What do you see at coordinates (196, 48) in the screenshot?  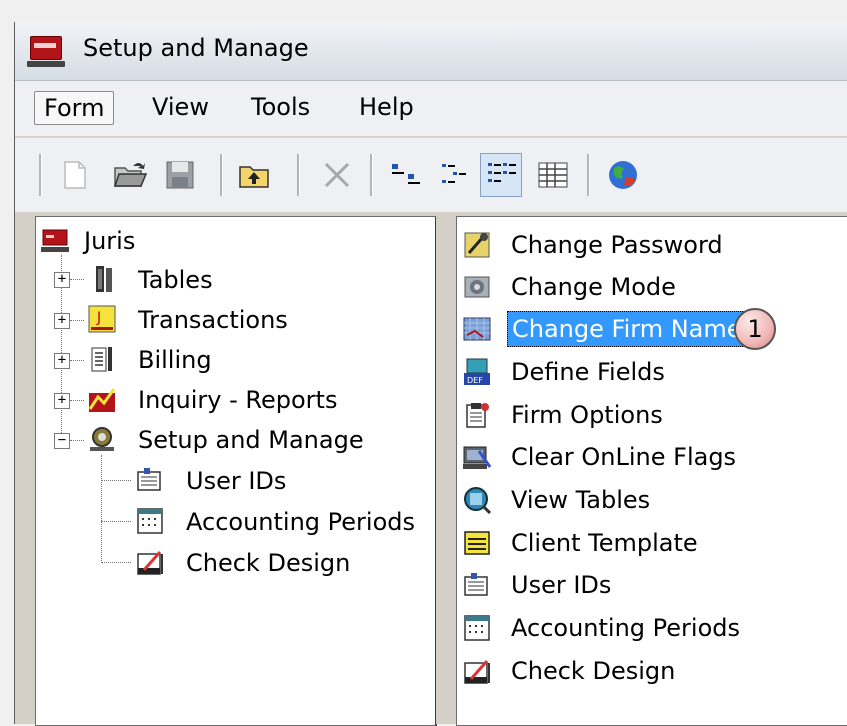 I see `window-title: Setup and Manage` at bounding box center [196, 48].